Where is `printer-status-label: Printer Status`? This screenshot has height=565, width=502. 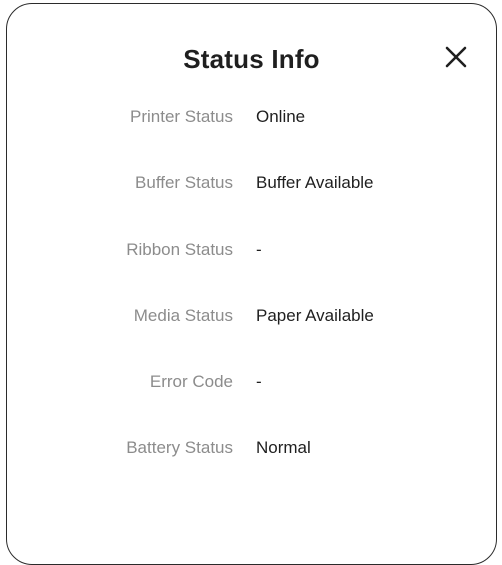
printer-status-label: Printer Status is located at coordinates (181, 116).